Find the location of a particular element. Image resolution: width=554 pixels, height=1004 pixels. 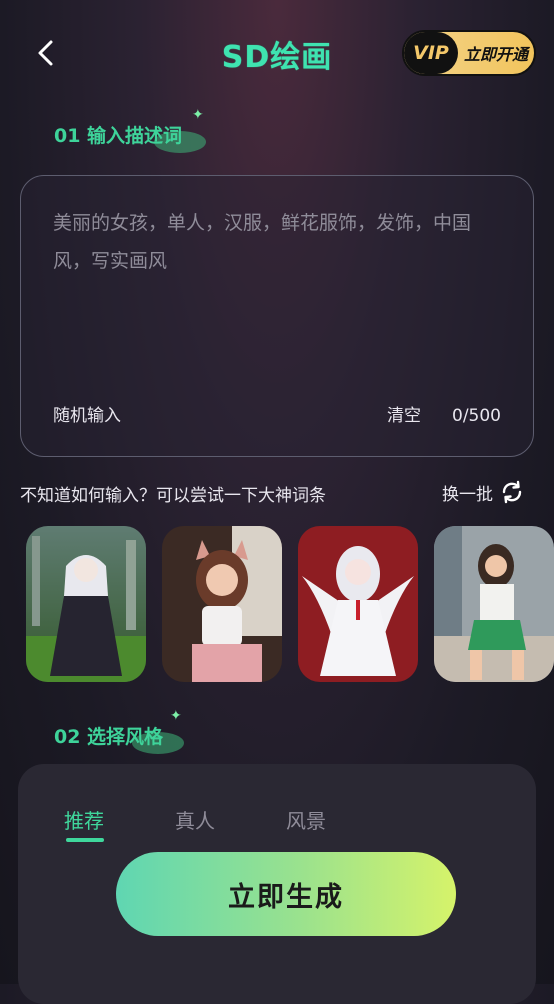

refresh-icon is located at coordinates (512, 492).